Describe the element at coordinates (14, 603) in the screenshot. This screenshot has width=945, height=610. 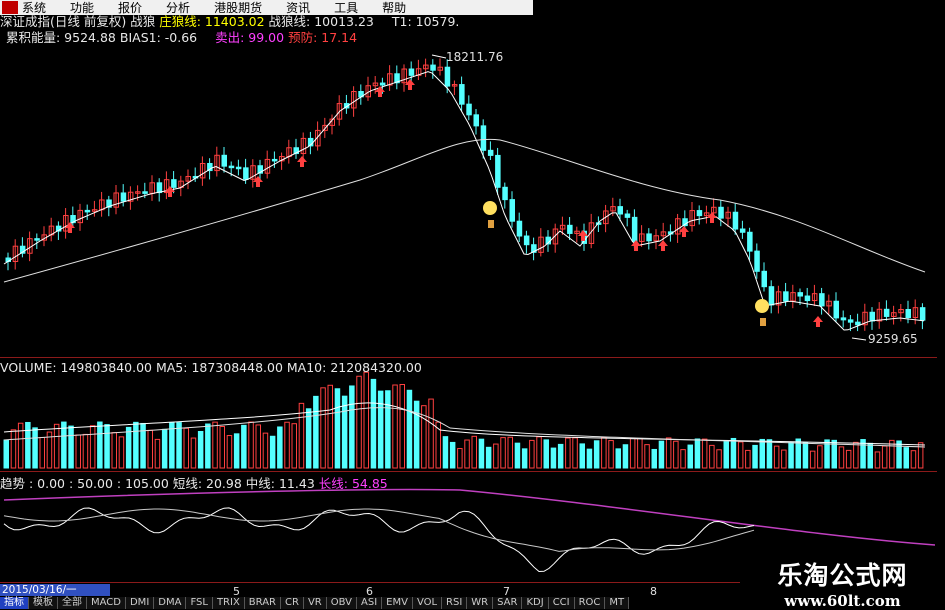
I see `indicator-tab: 指标` at that location.